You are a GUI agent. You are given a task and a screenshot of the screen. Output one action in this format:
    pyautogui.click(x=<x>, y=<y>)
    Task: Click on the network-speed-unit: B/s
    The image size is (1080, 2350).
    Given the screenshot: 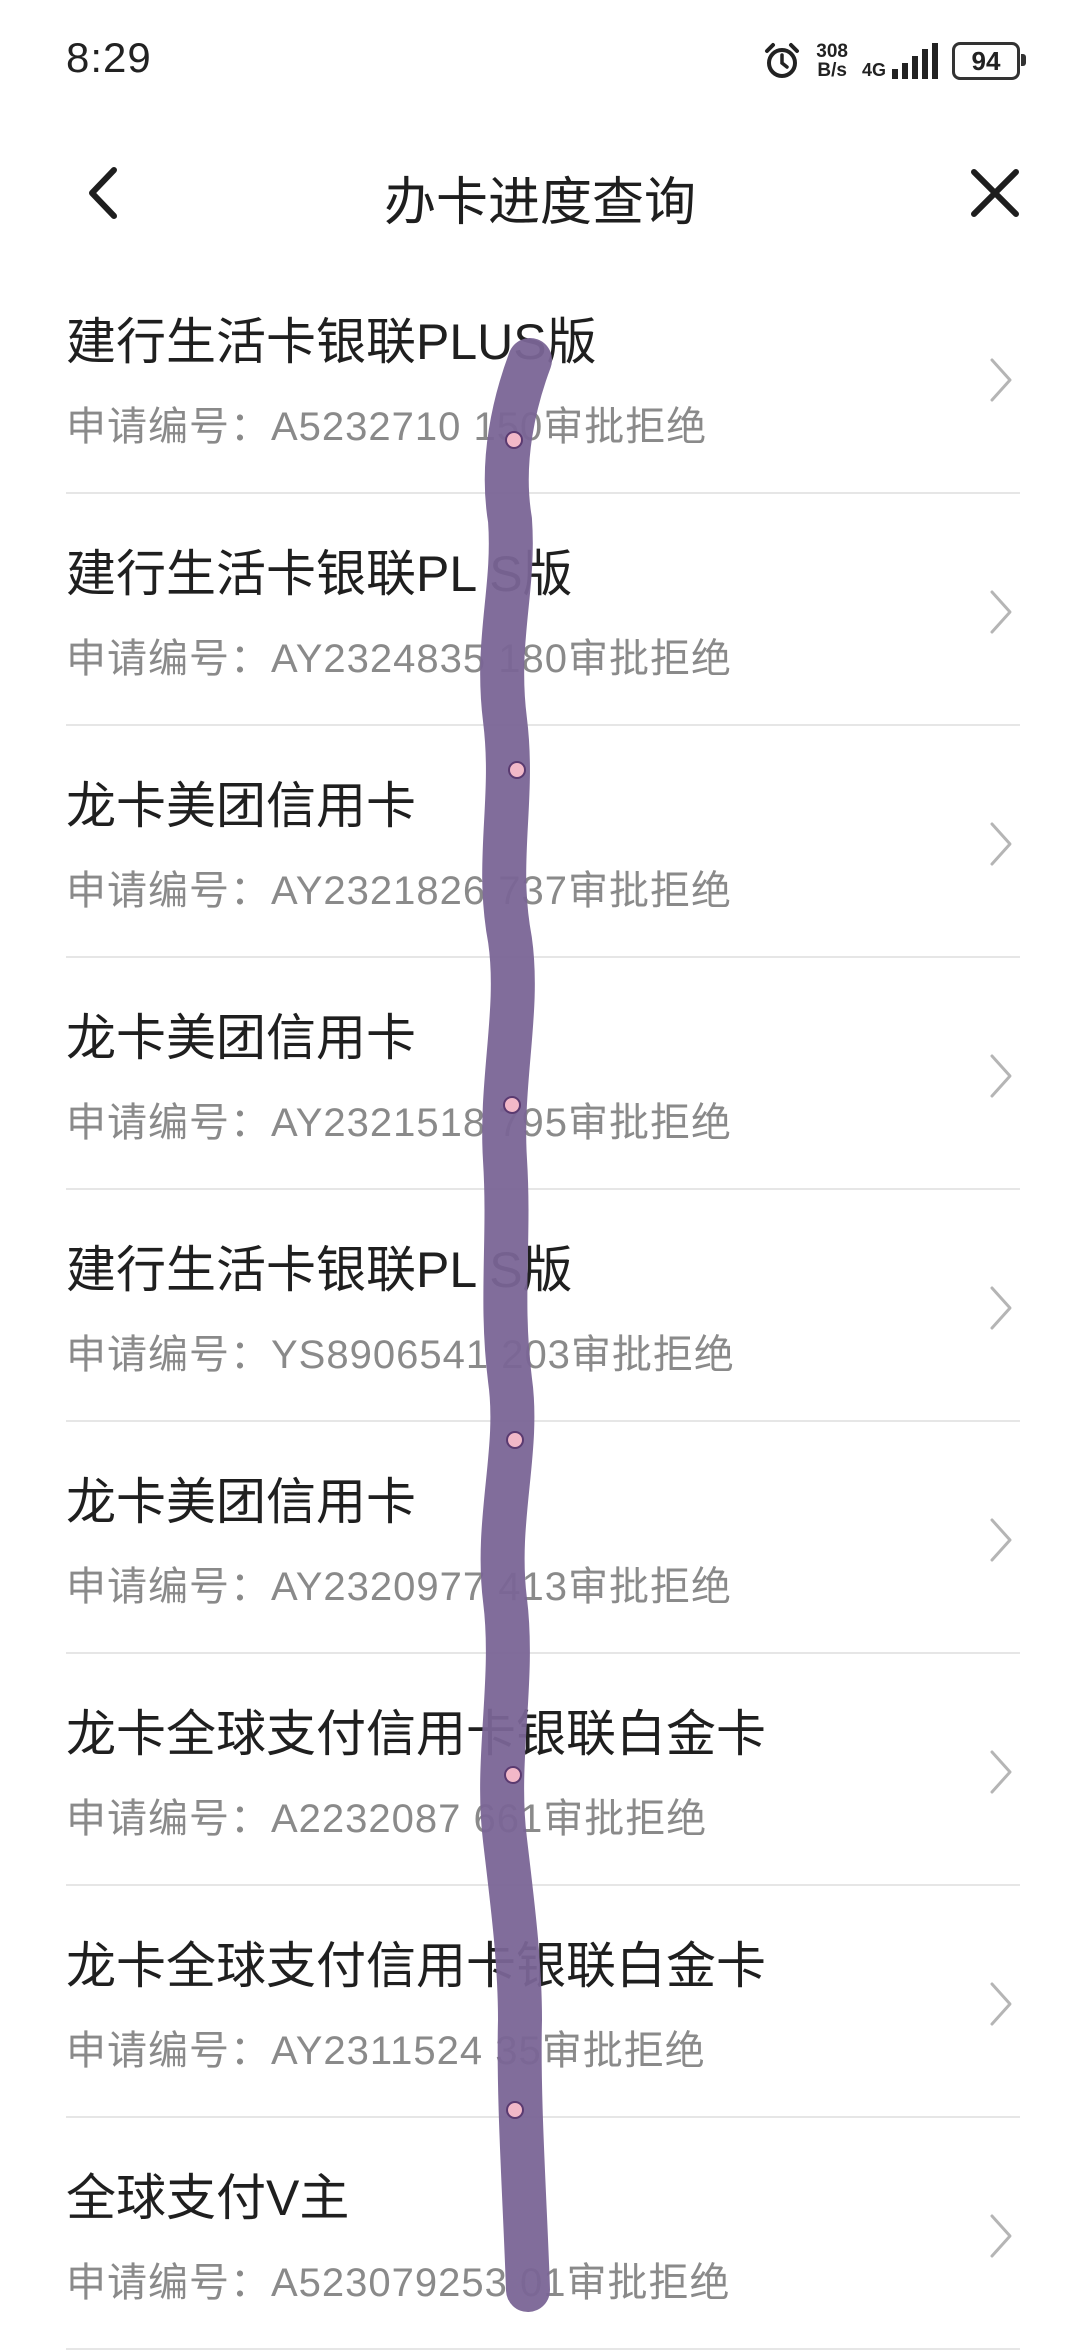 What is the action you would take?
    pyautogui.click(x=832, y=70)
    